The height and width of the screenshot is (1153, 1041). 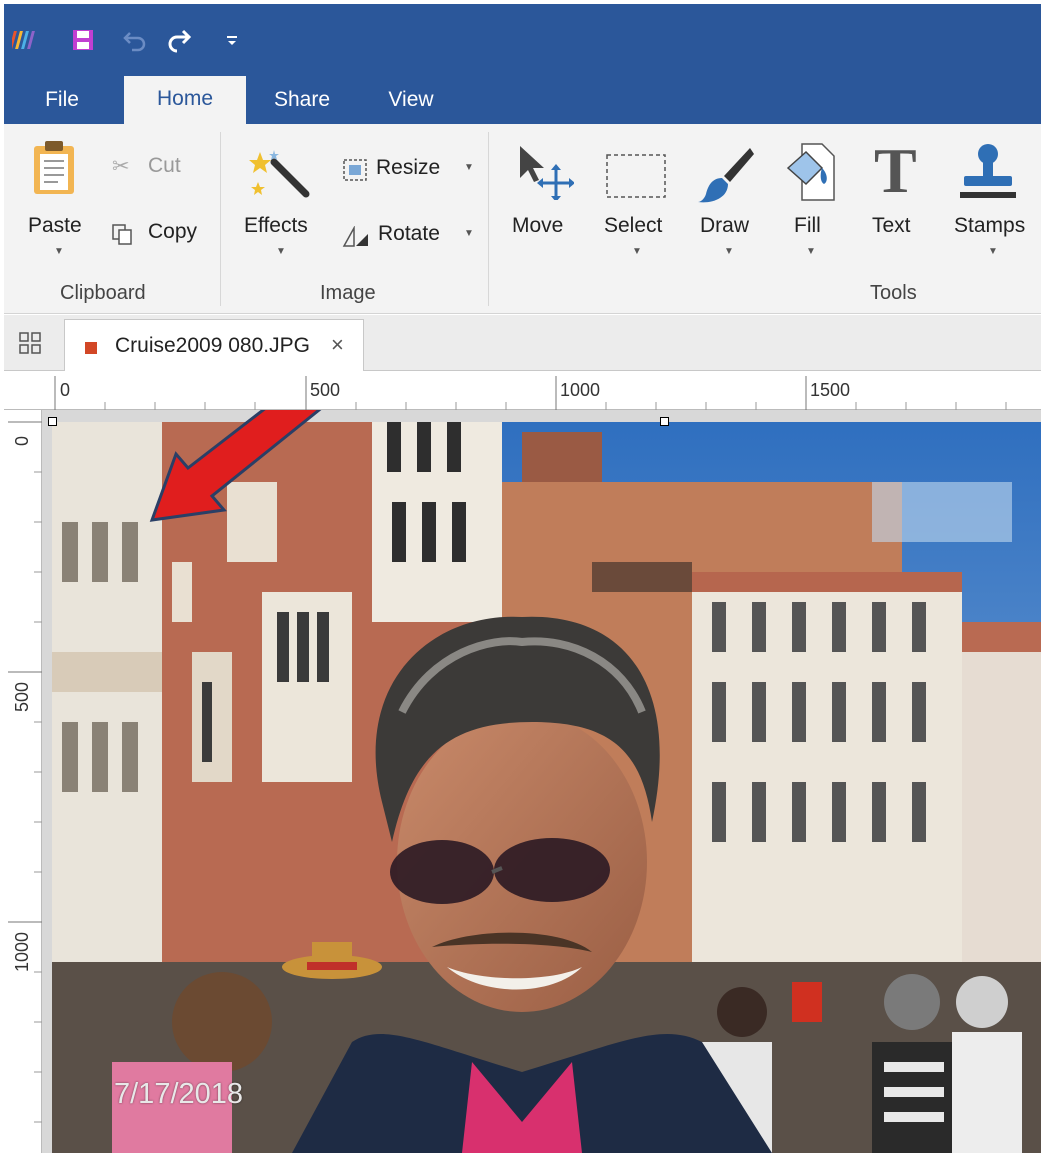 I want to click on resize-icon, so click(x=355, y=170).